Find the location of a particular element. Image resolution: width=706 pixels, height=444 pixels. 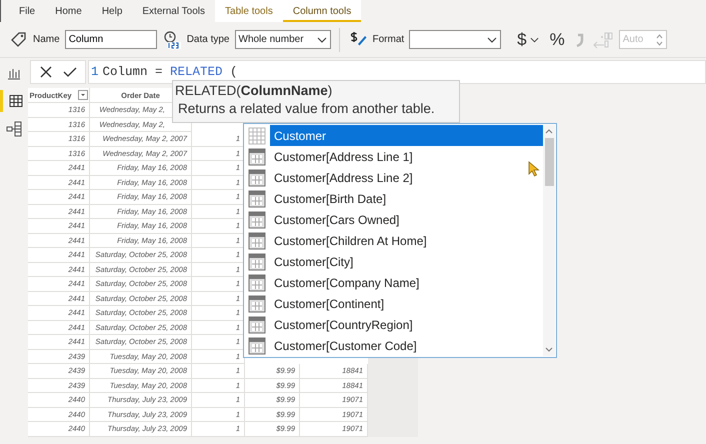

cancel-icon is located at coordinates (46, 71).